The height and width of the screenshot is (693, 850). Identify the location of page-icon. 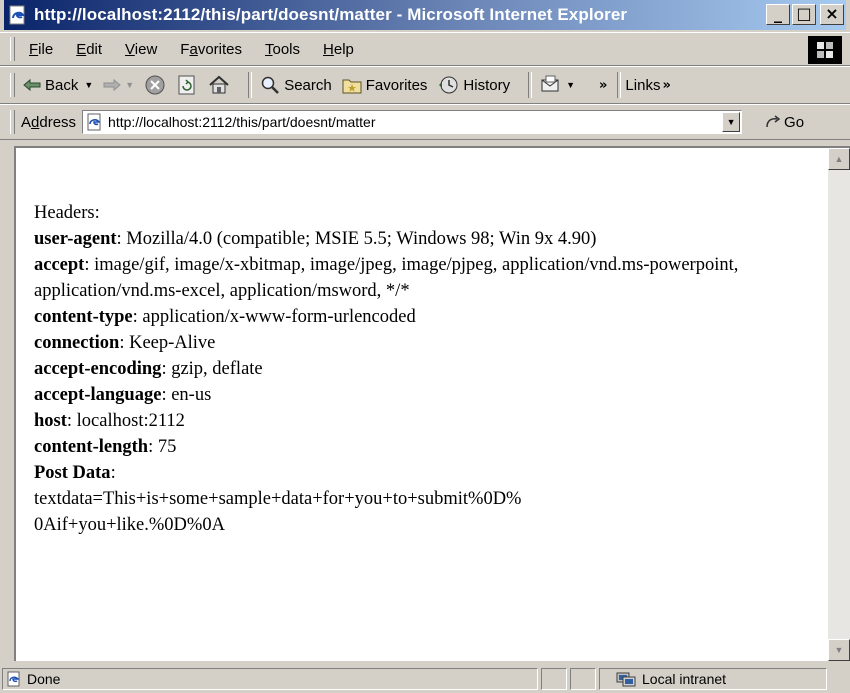
(94, 122).